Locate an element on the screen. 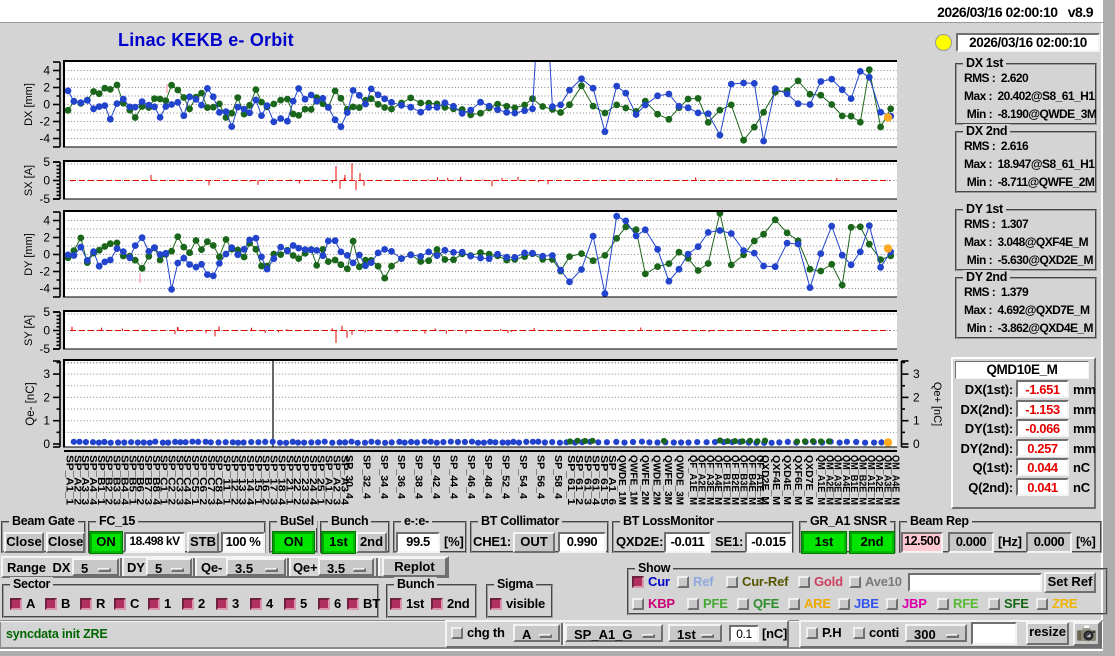 This screenshot has height=656, width=1115. svg-text: DY [mm] is located at coordinates (29, 254).